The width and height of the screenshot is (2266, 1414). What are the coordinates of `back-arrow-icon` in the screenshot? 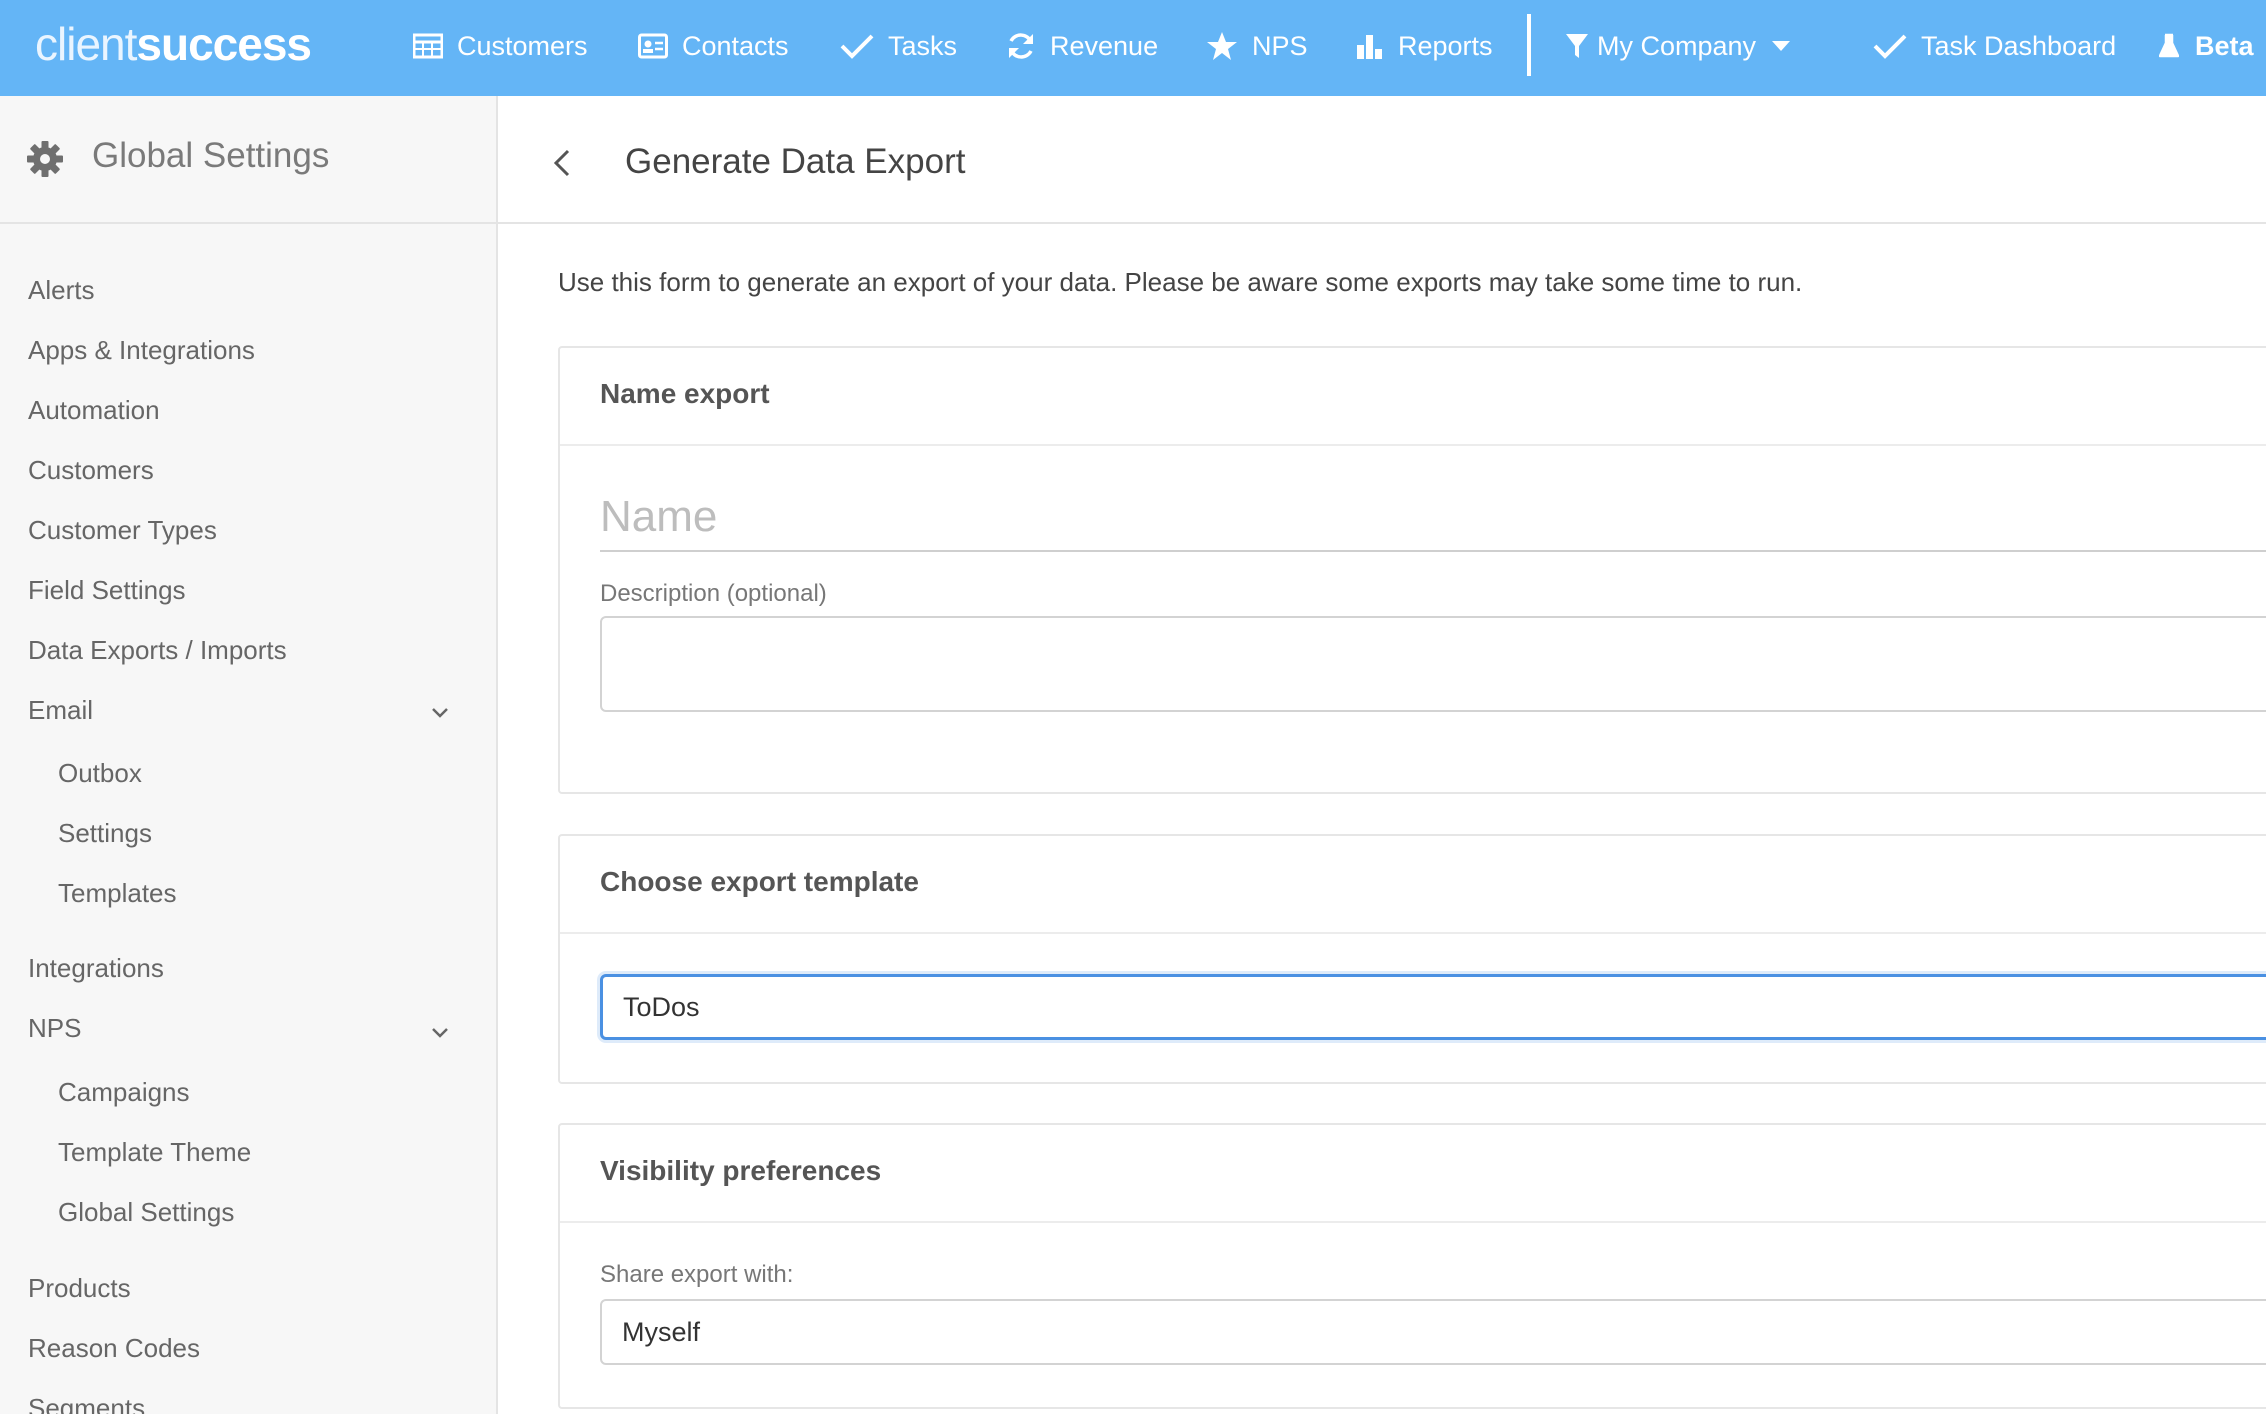 It's located at (562, 163).